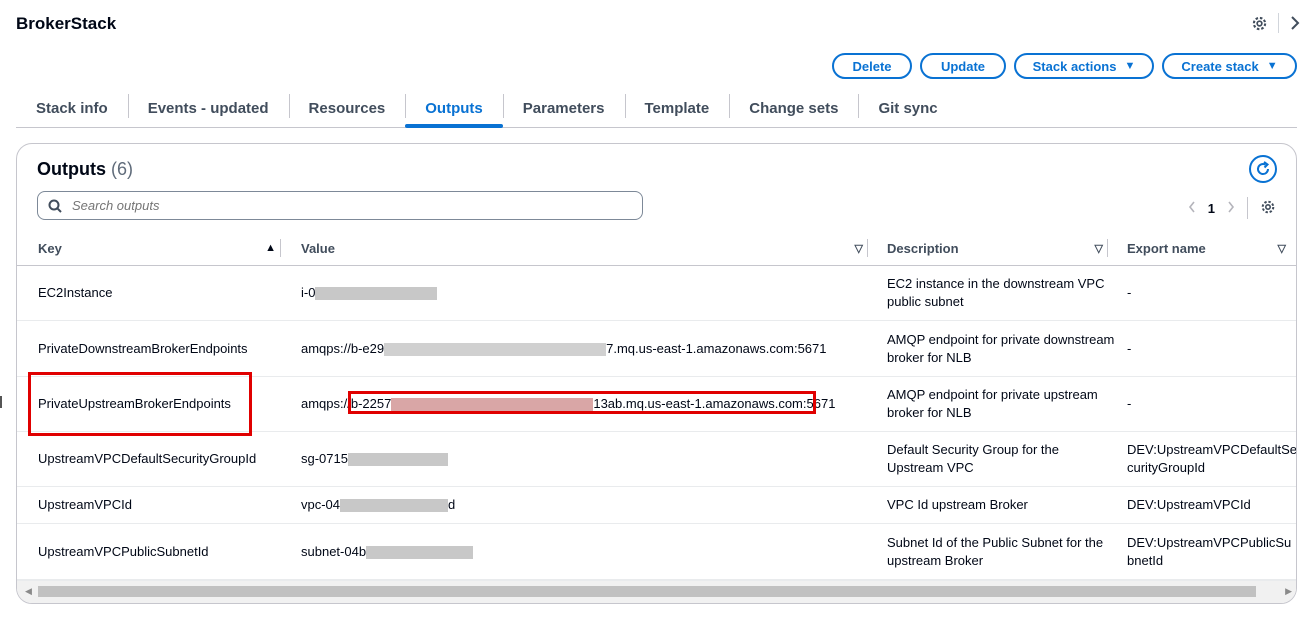  Describe the element at coordinates (71, 169) in the screenshot. I see `outputs-heading: Outputs` at that location.